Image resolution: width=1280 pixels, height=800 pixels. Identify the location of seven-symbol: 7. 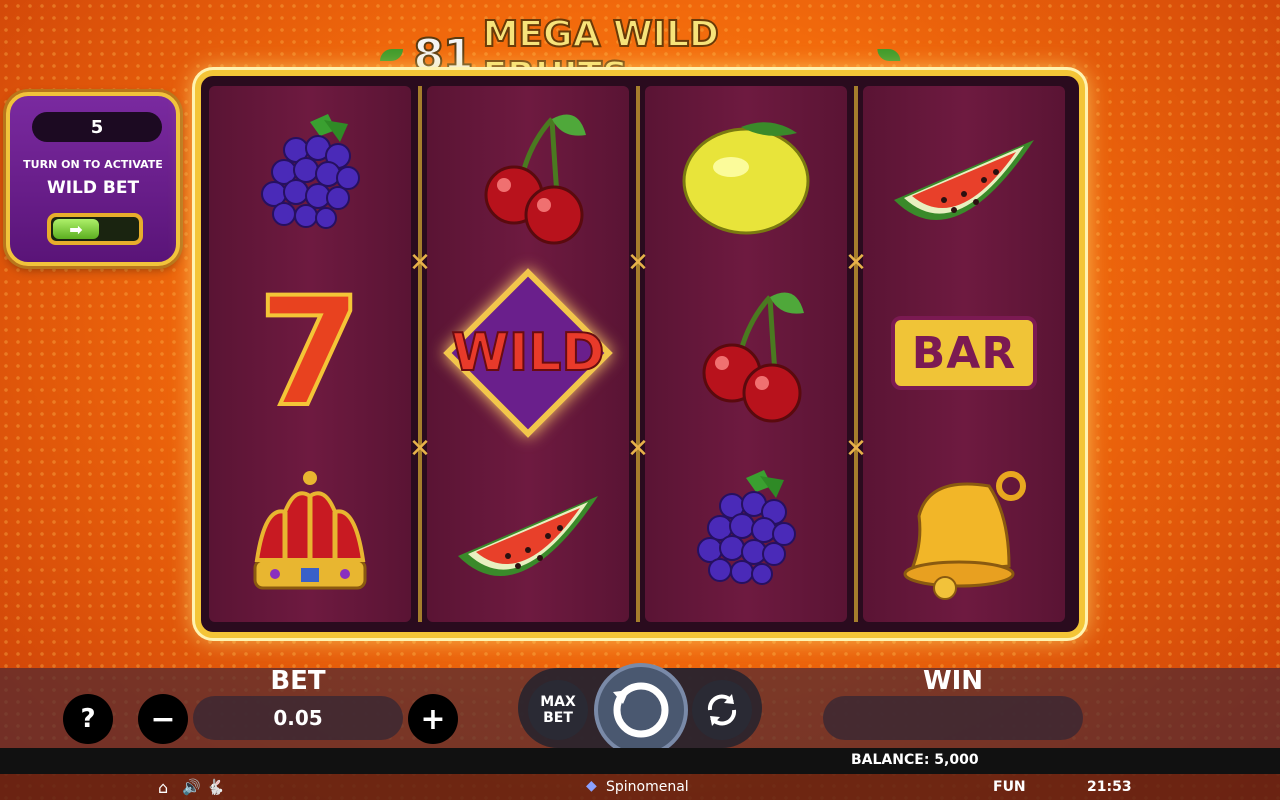
(310, 353).